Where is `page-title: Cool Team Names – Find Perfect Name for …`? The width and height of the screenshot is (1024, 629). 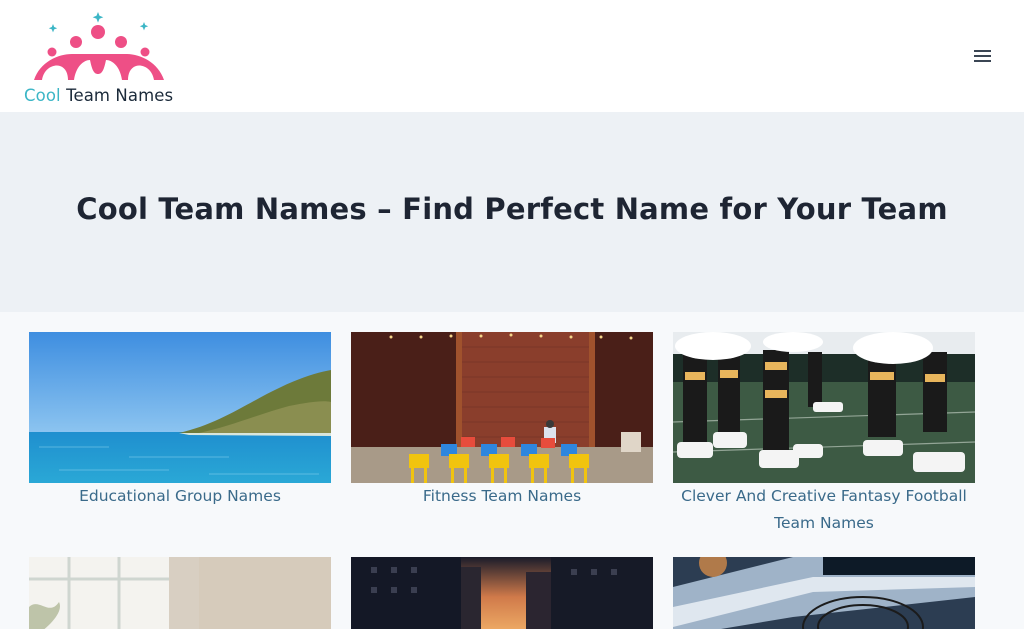 page-title: Cool Team Names – Find Perfect Name for … is located at coordinates (512, 209).